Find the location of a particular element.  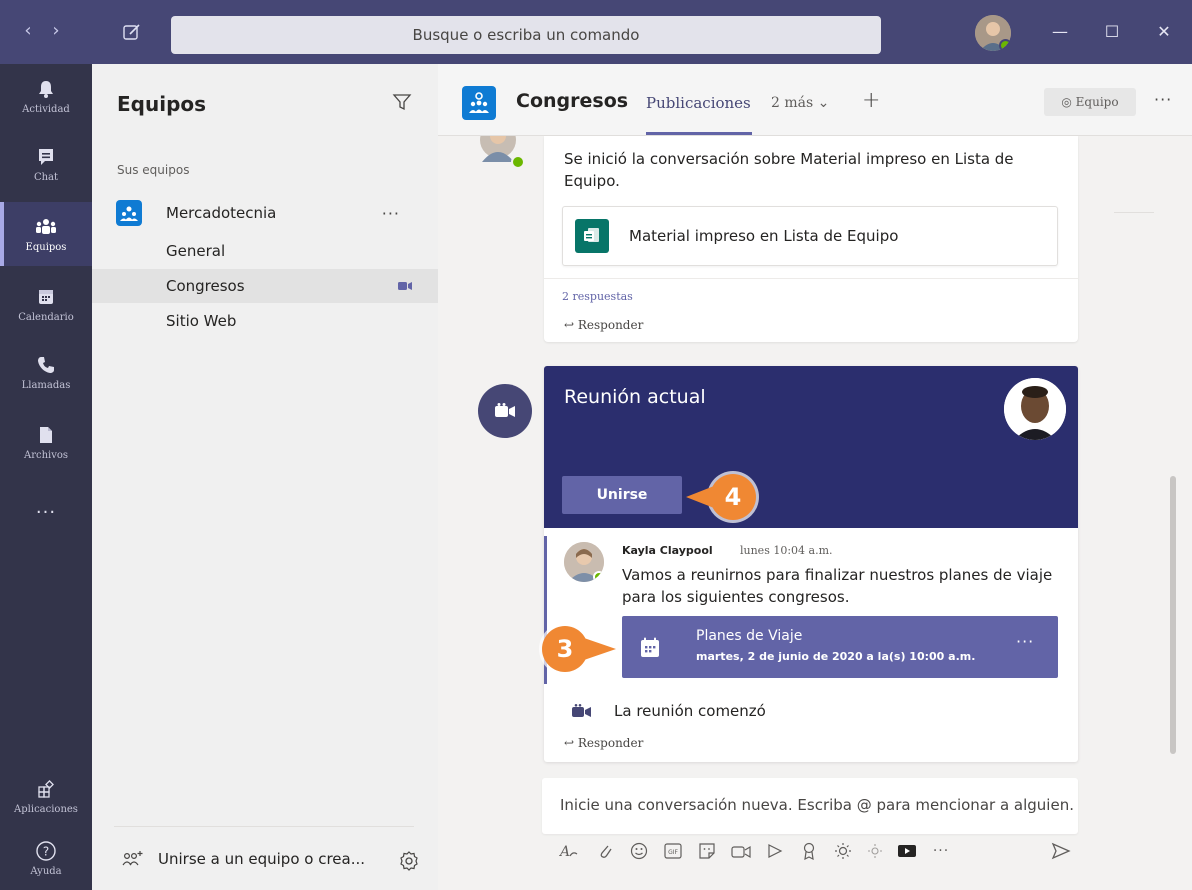

rail-label: Ayuda is located at coordinates (46, 871).